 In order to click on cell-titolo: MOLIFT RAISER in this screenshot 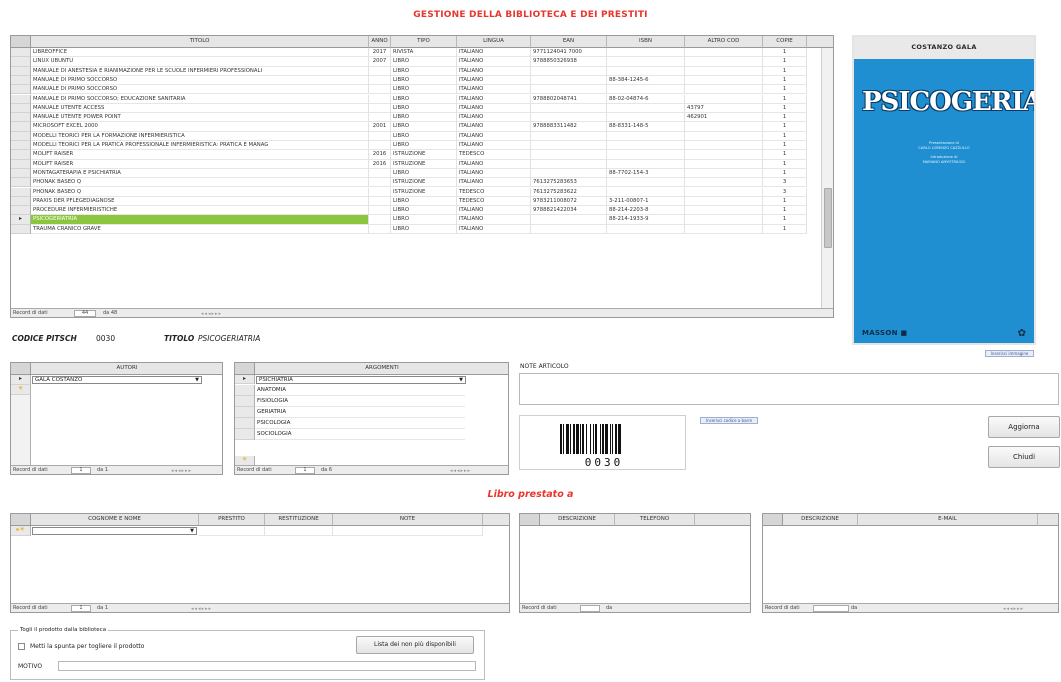, I will do `click(200, 155)`.